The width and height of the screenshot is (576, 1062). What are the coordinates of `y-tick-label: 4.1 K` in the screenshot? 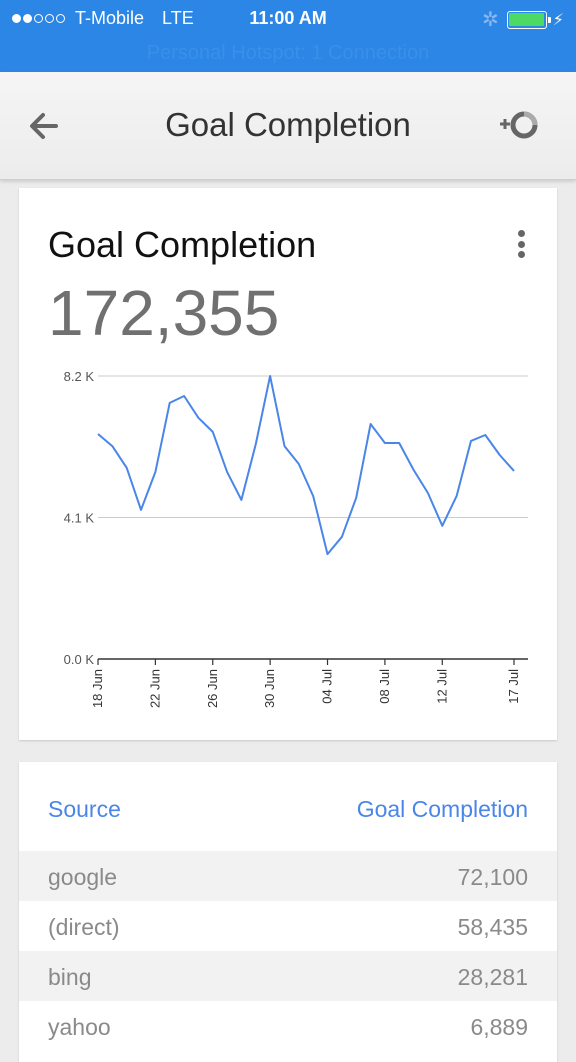 It's located at (79, 518).